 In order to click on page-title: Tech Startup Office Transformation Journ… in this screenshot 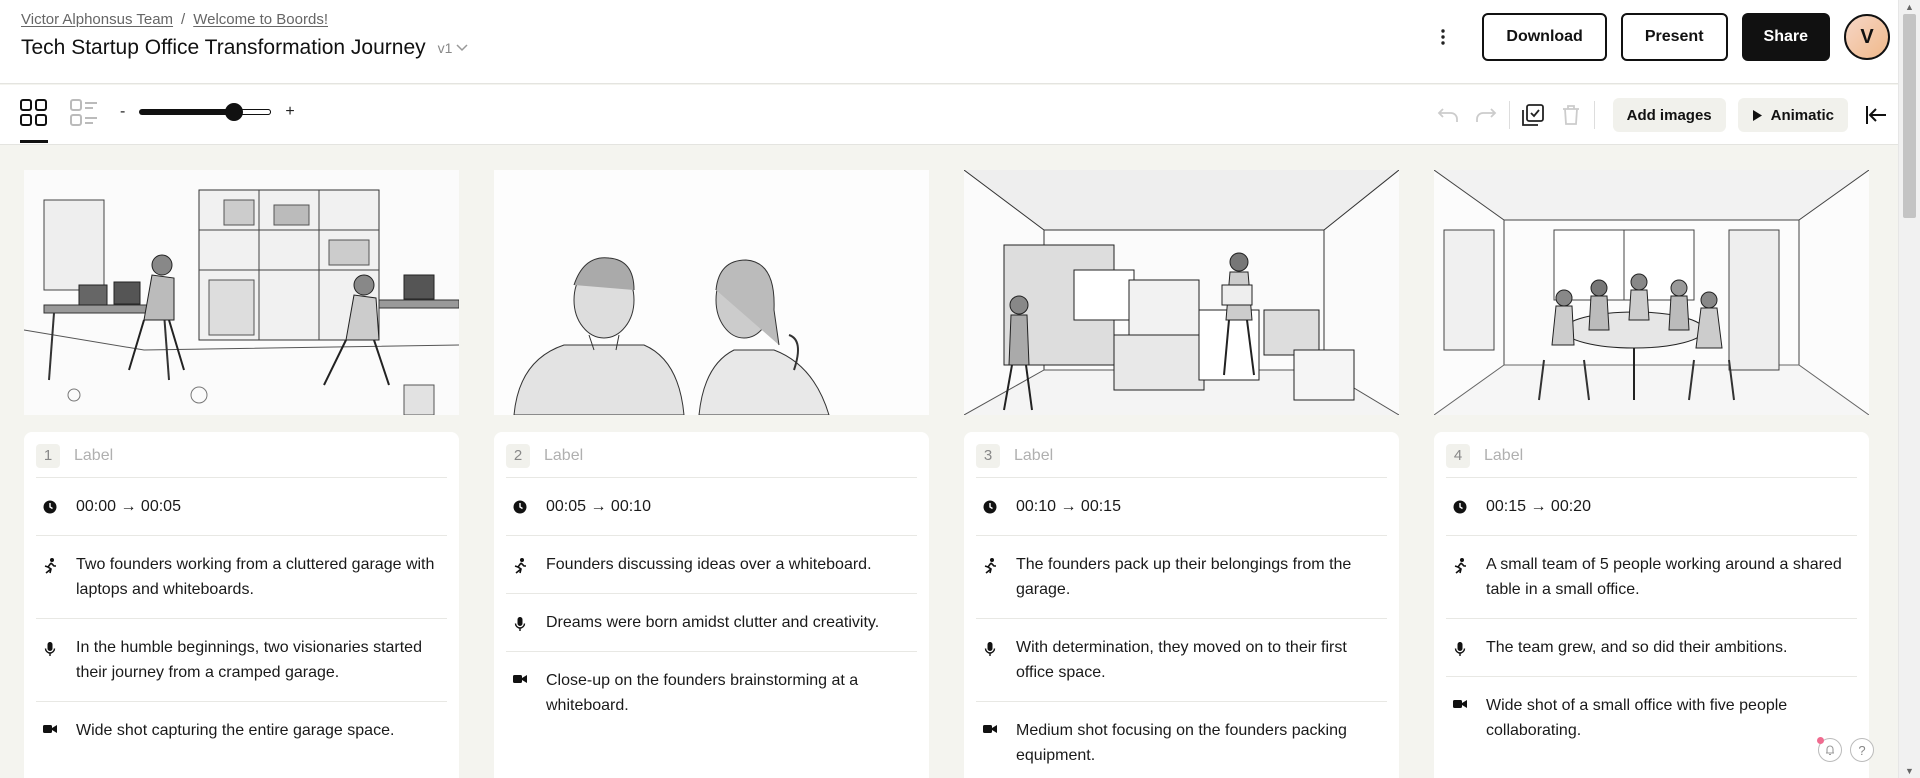, I will do `click(223, 48)`.